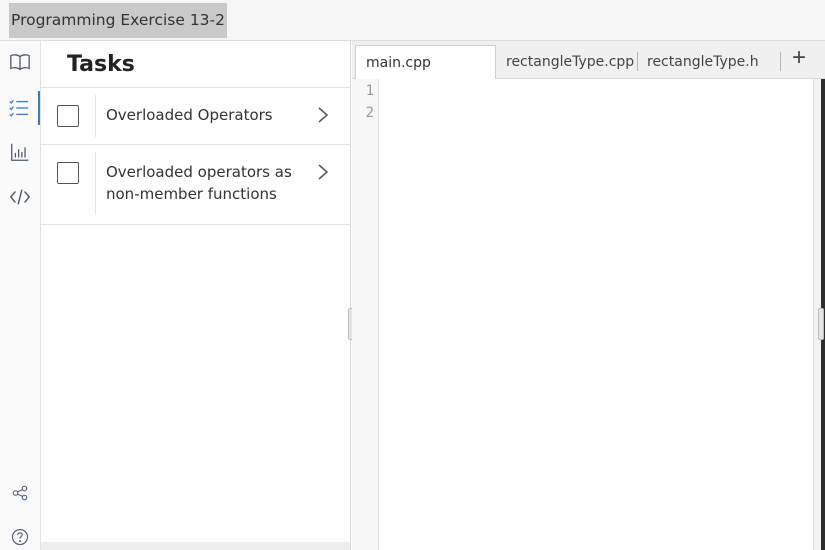 The width and height of the screenshot is (825, 550). I want to click on checklist-icon, so click(19, 108).